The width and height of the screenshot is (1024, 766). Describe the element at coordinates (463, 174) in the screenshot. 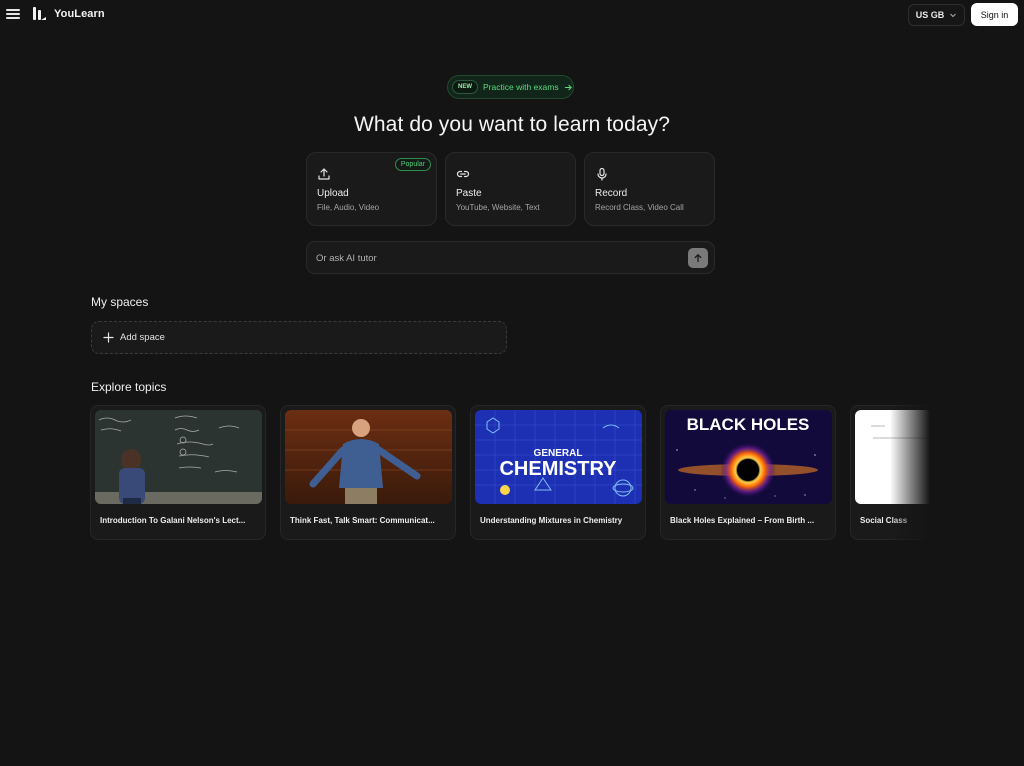

I see `link-icon` at that location.